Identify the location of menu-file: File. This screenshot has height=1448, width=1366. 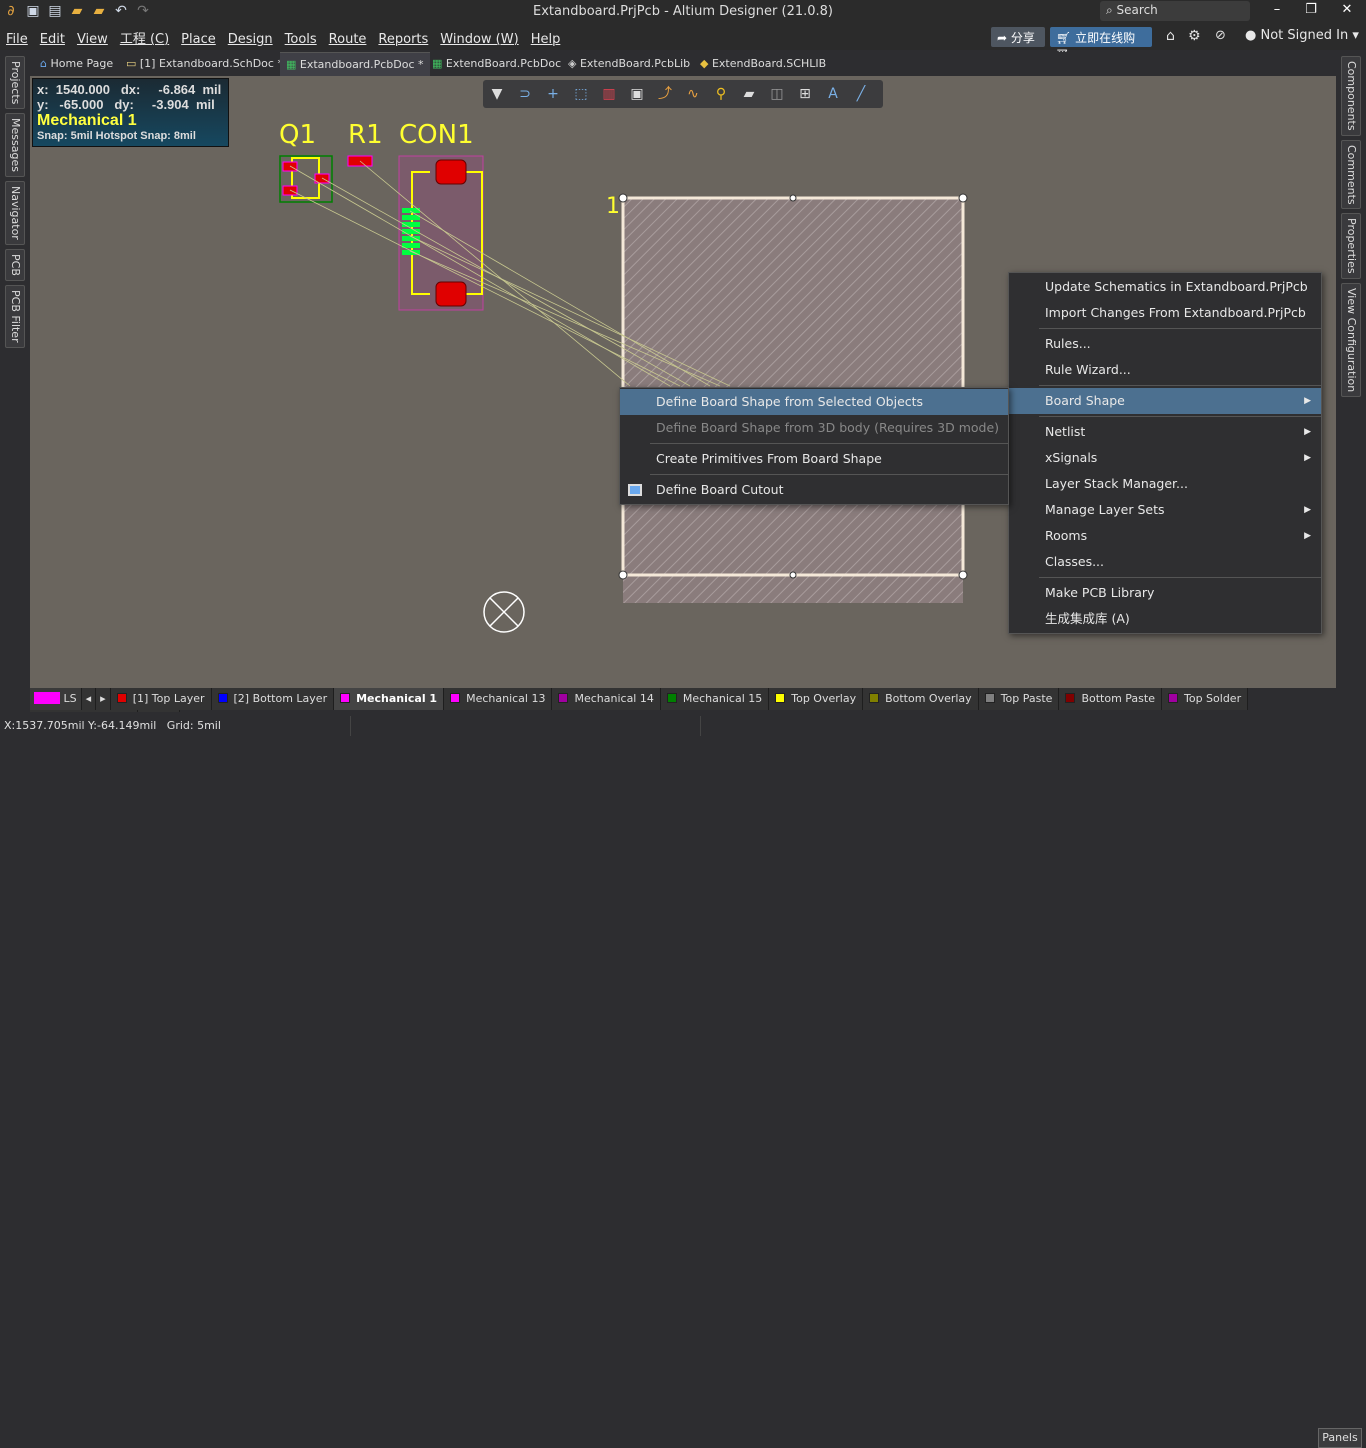
(17, 37).